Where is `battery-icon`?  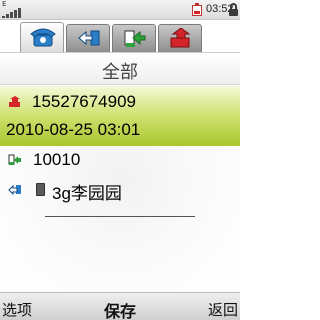
battery-icon is located at coordinates (198, 9).